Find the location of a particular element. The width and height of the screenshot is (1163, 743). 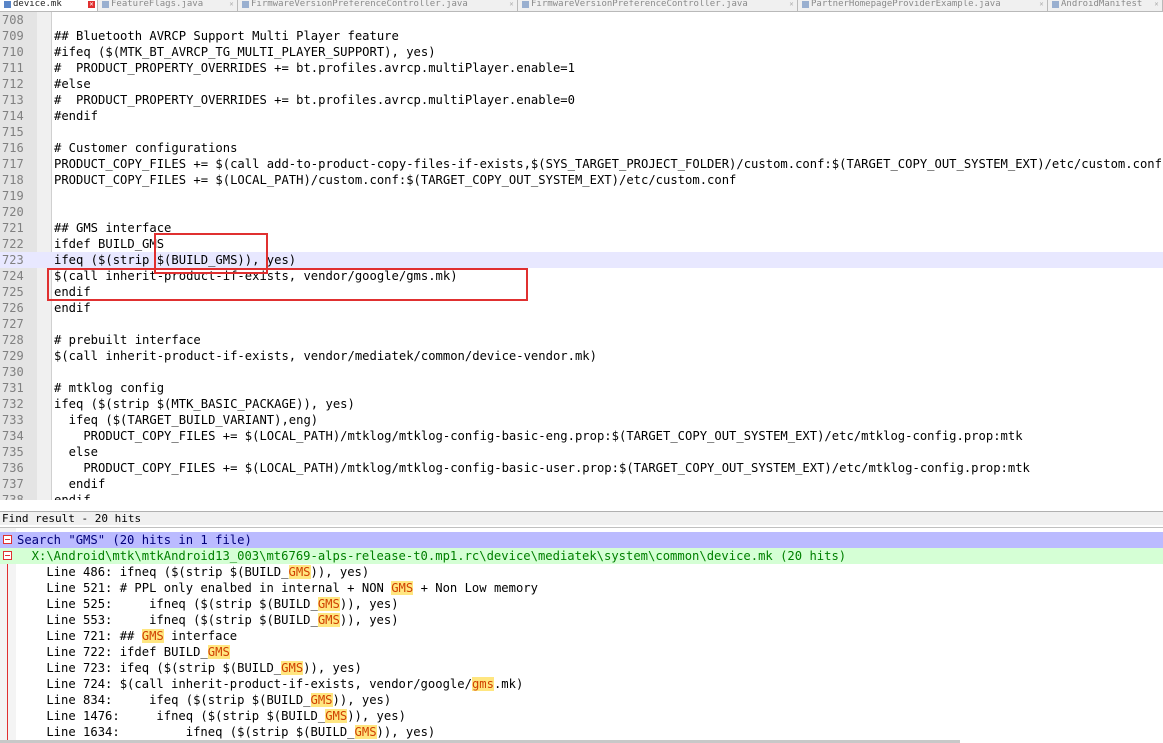

line-number: 716 is located at coordinates (13, 148).